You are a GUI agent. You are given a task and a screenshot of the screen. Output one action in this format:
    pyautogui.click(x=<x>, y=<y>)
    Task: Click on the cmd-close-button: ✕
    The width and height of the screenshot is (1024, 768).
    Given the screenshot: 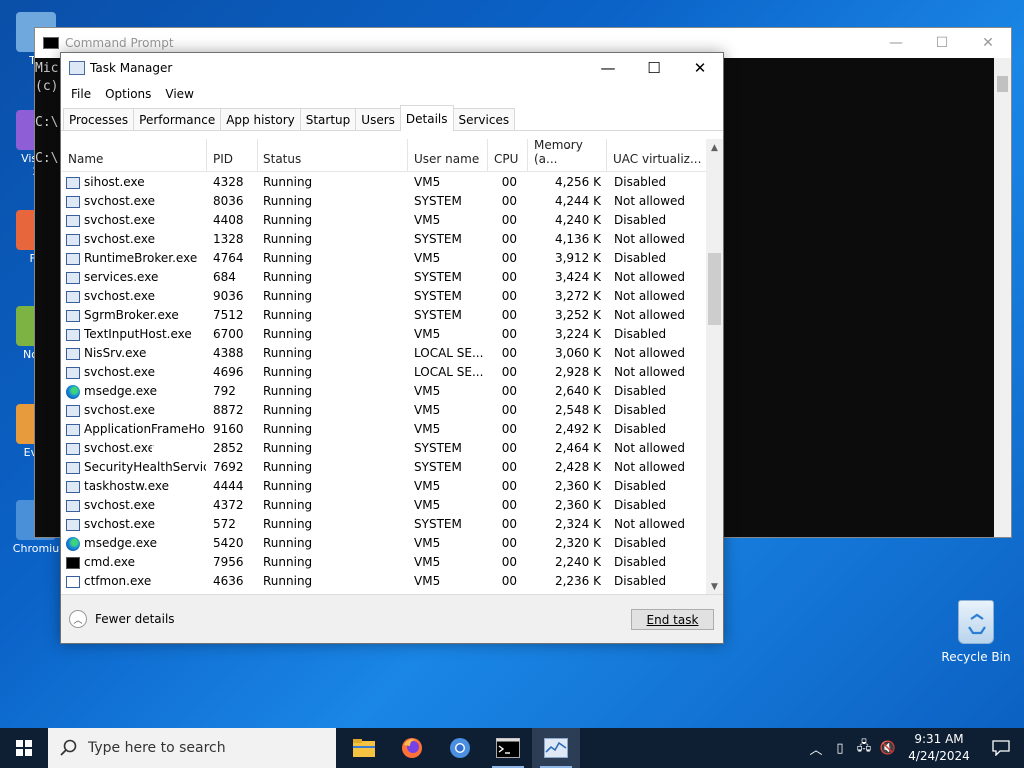 What is the action you would take?
    pyautogui.click(x=988, y=43)
    